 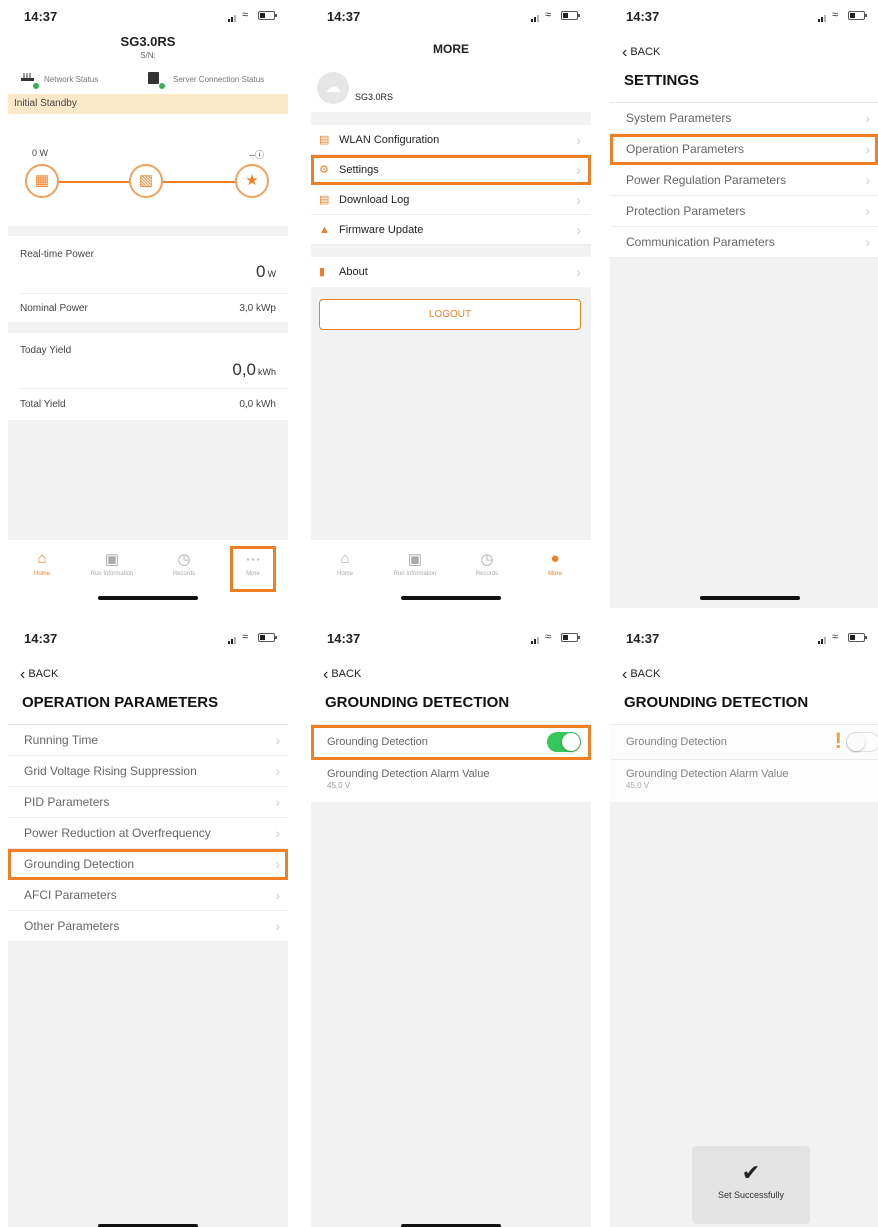 What do you see at coordinates (162, 86) in the screenshot?
I see `server-ok-icon` at bounding box center [162, 86].